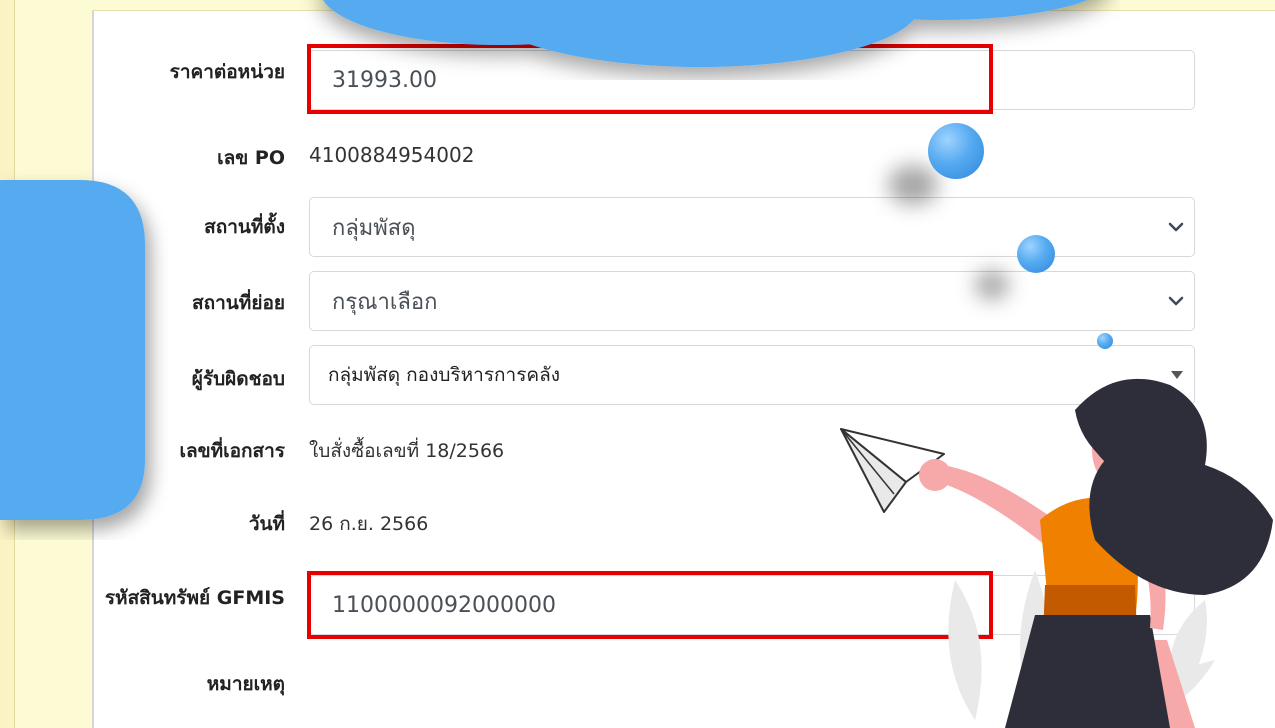  What do you see at coordinates (407, 451) in the screenshot?
I see `document-number-value: ใบสั่งซื้อเลขที่ 18/2566` at bounding box center [407, 451].